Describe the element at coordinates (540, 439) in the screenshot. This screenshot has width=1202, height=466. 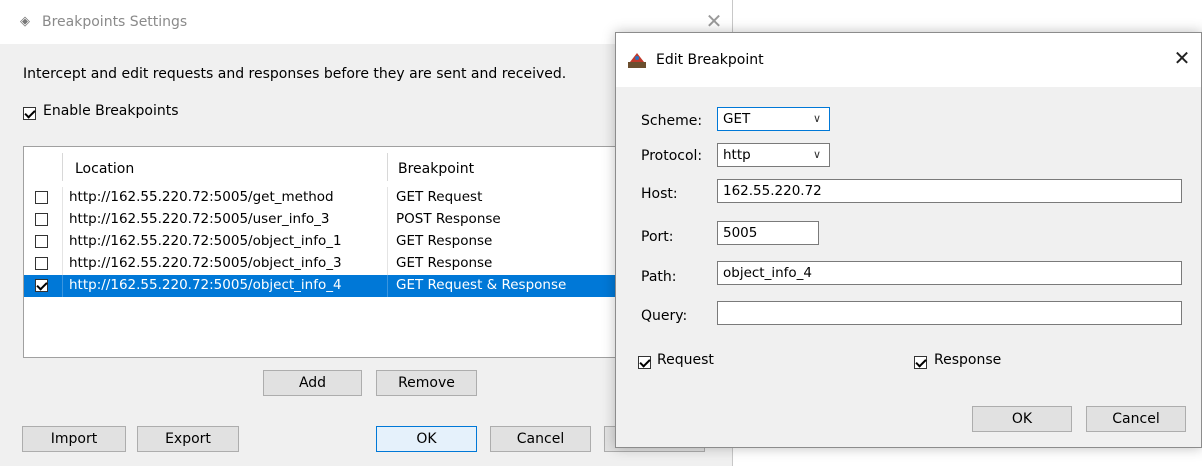
I see `cancel-button: Cancel` at that location.